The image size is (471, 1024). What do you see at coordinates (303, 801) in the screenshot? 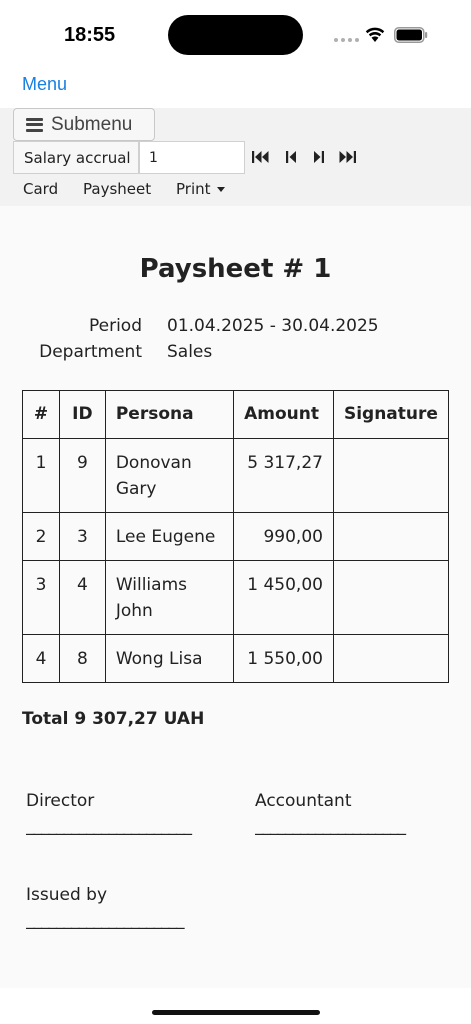
I see `accountant-label: Accountant` at bounding box center [303, 801].